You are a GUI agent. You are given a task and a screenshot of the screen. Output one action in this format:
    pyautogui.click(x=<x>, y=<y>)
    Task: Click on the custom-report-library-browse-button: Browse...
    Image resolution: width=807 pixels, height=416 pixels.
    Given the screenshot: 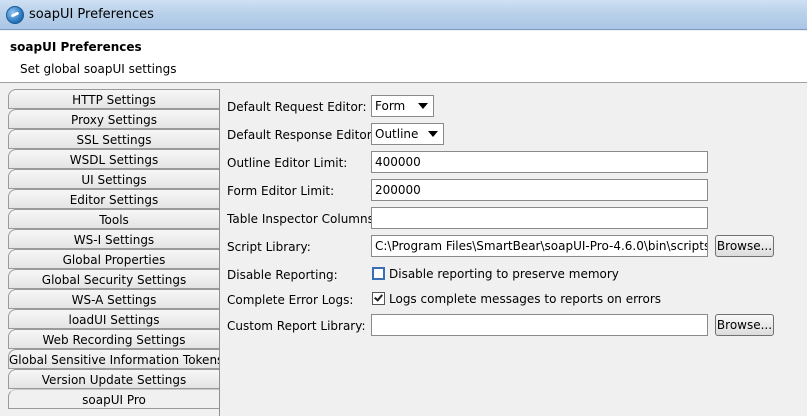 What is the action you would take?
    pyautogui.click(x=744, y=325)
    